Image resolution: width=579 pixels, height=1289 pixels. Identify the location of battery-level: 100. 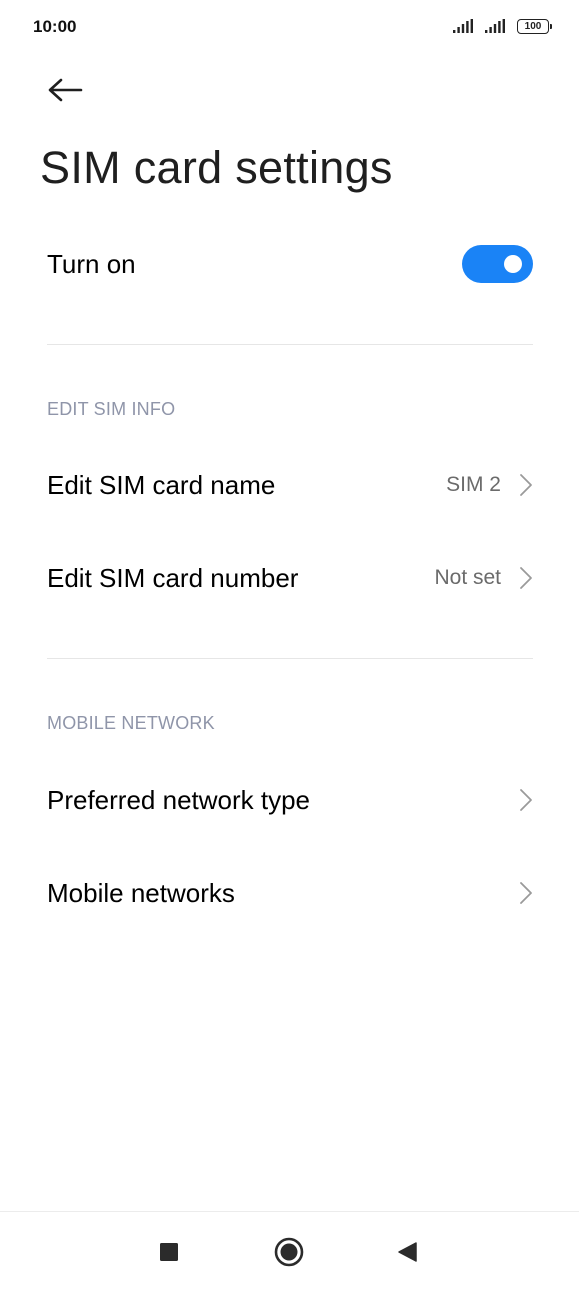
(533, 26).